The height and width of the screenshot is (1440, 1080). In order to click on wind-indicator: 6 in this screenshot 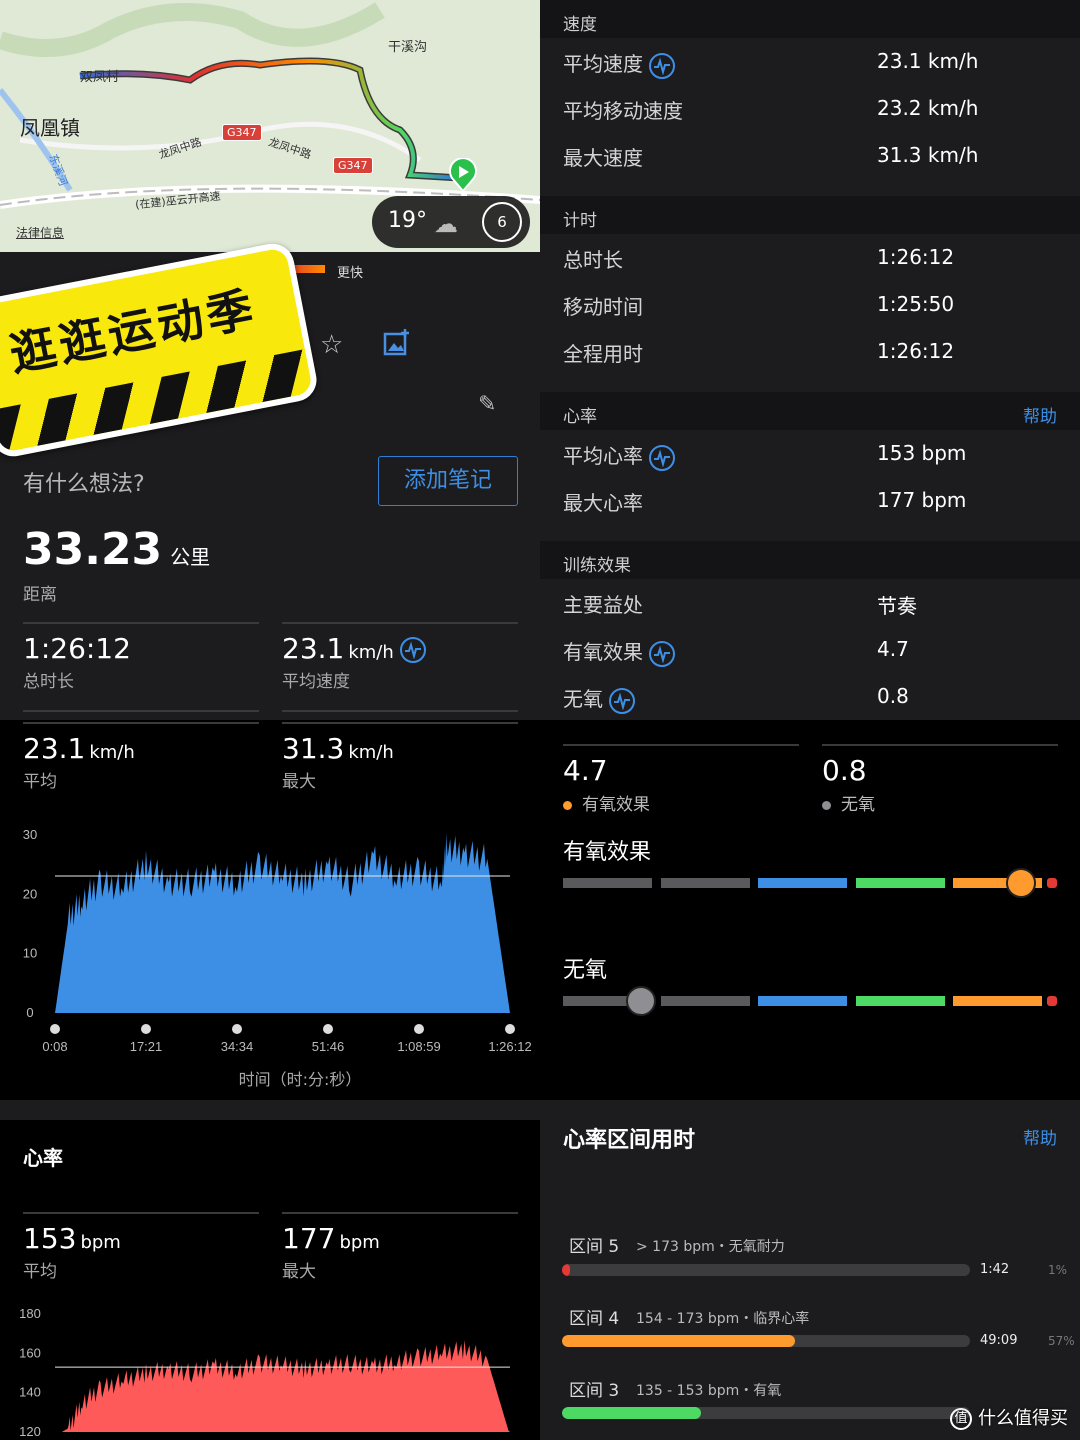, I will do `click(502, 222)`.